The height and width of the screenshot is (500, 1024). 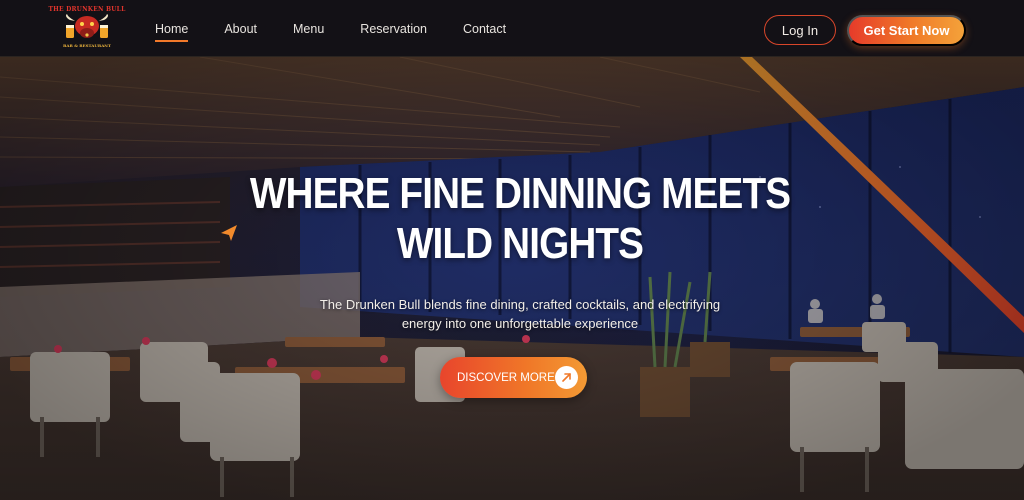 What do you see at coordinates (800, 30) in the screenshot?
I see `login-button: Log In` at bounding box center [800, 30].